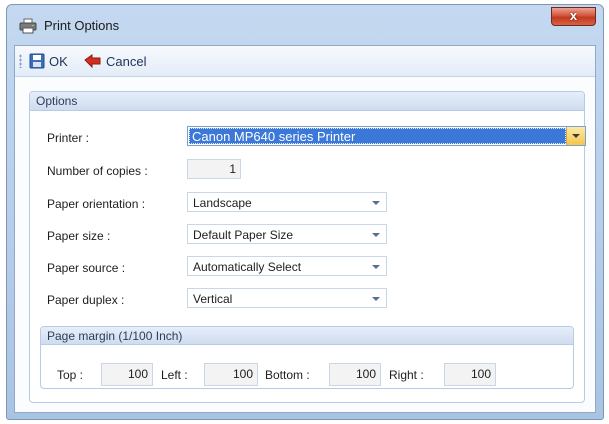 This screenshot has height=424, width=609. What do you see at coordinates (86, 268) in the screenshot?
I see `paper-source-label: Paper source :` at bounding box center [86, 268].